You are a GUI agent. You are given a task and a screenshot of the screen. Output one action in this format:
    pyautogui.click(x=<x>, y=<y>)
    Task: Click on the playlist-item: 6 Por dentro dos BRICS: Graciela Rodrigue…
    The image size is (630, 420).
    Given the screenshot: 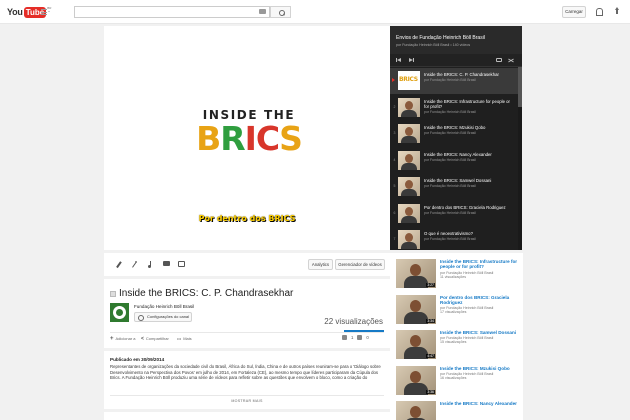 What is the action you would take?
    pyautogui.click(x=454, y=214)
    